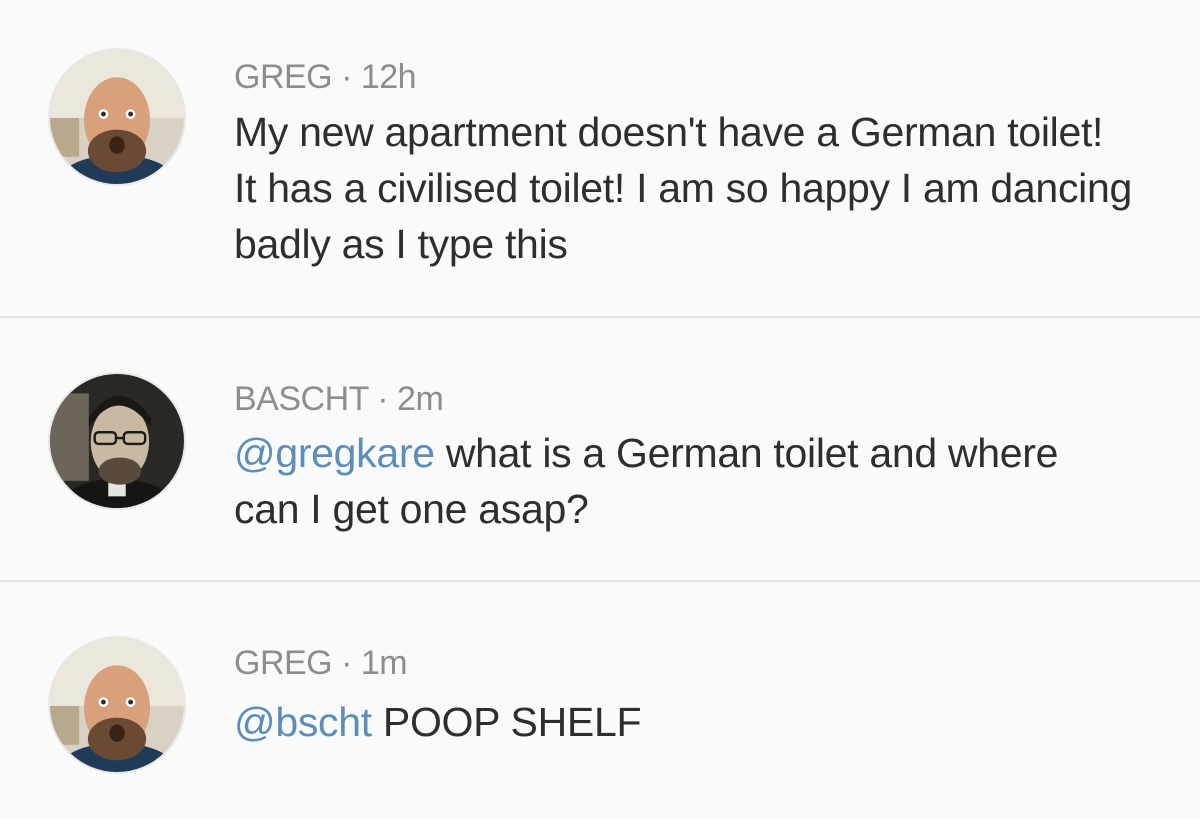  Describe the element at coordinates (684, 722) in the screenshot. I see `tweet-text: @bscht POOP SHELF` at that location.